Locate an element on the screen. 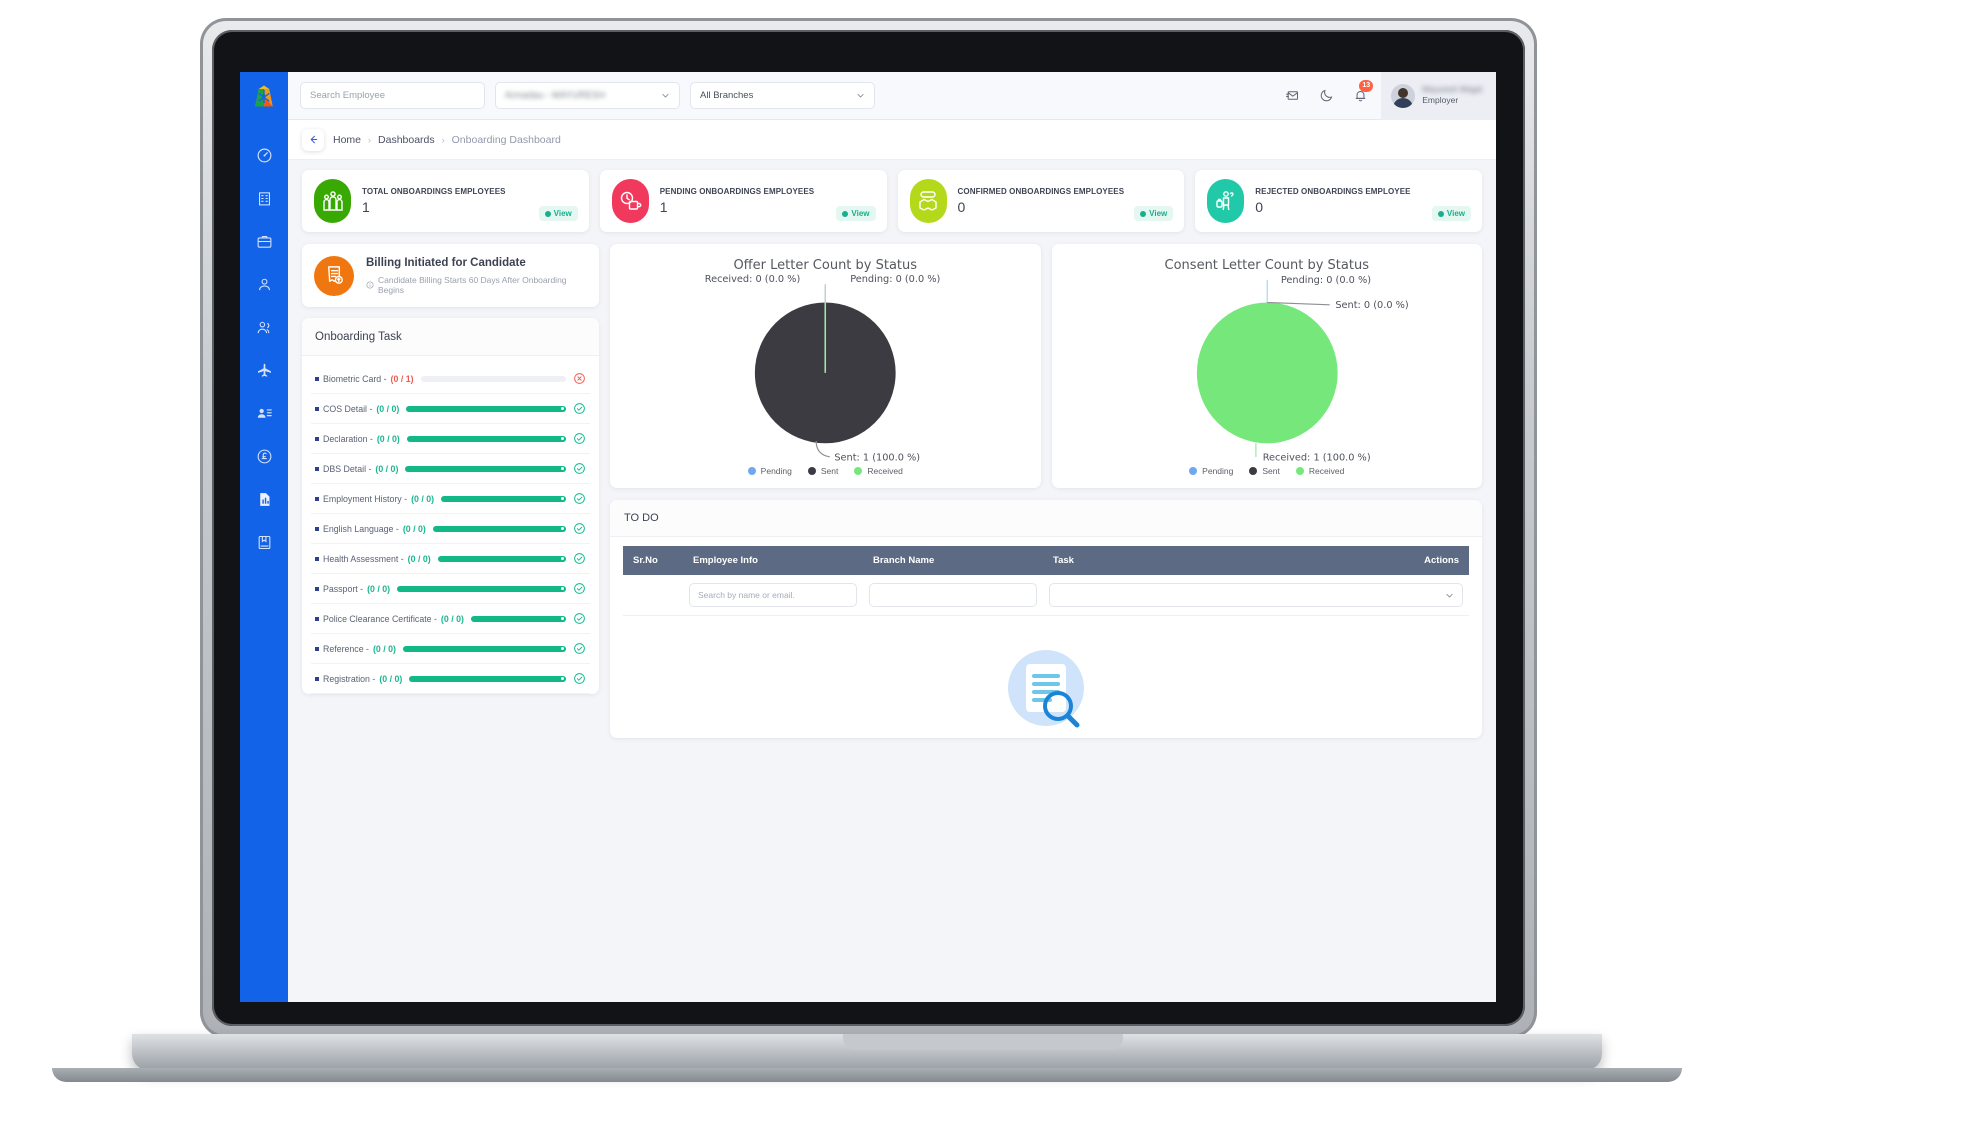 The width and height of the screenshot is (1966, 1125). task-name: Reference - (0 / 0) is located at coordinates (355, 649).